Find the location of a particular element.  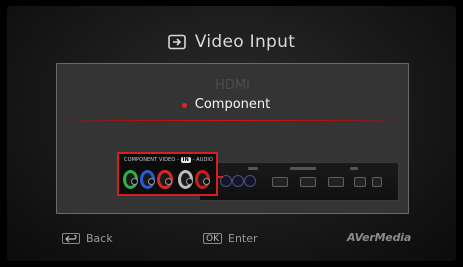

caption-prefix: COMPONENT VIDEO - is located at coordinates (151, 160).